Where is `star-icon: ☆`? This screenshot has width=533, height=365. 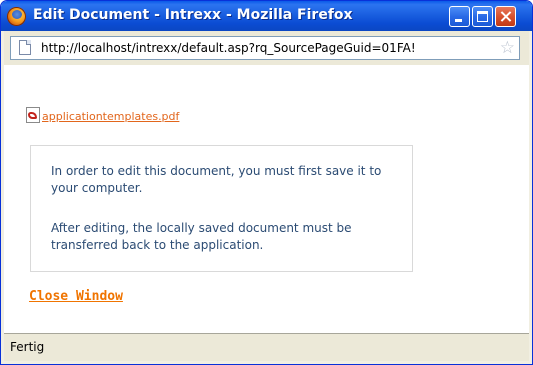
star-icon: ☆ is located at coordinates (507, 48).